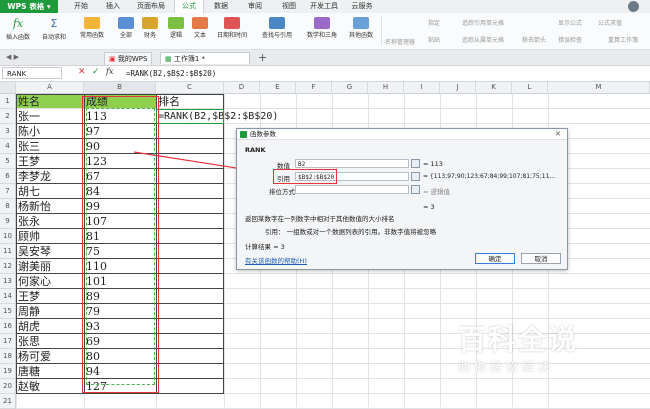  What do you see at coordinates (352, 163) in the screenshot?
I see `arg-number-input: B2` at bounding box center [352, 163].